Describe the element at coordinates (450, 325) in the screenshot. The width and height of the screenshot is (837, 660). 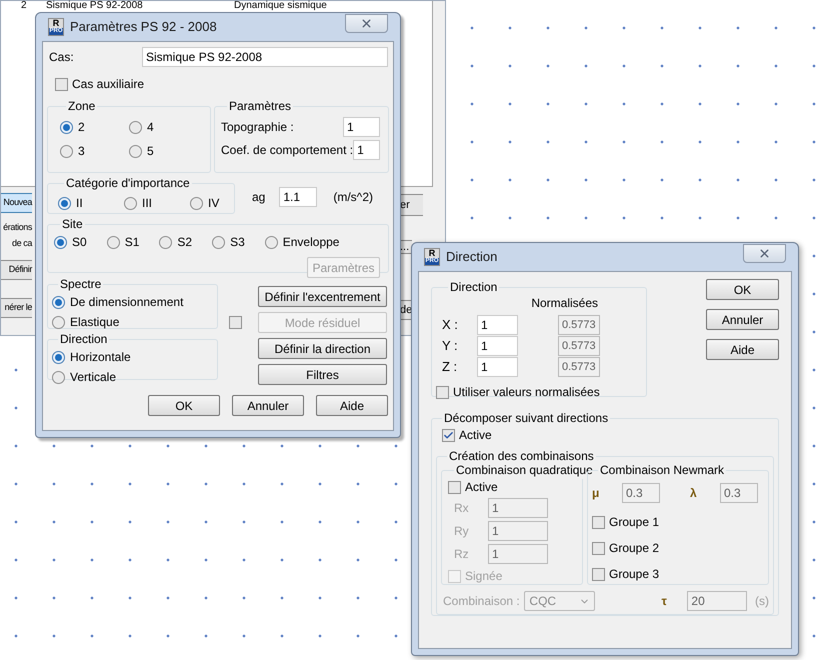
I see `axis-label: X :` at that location.